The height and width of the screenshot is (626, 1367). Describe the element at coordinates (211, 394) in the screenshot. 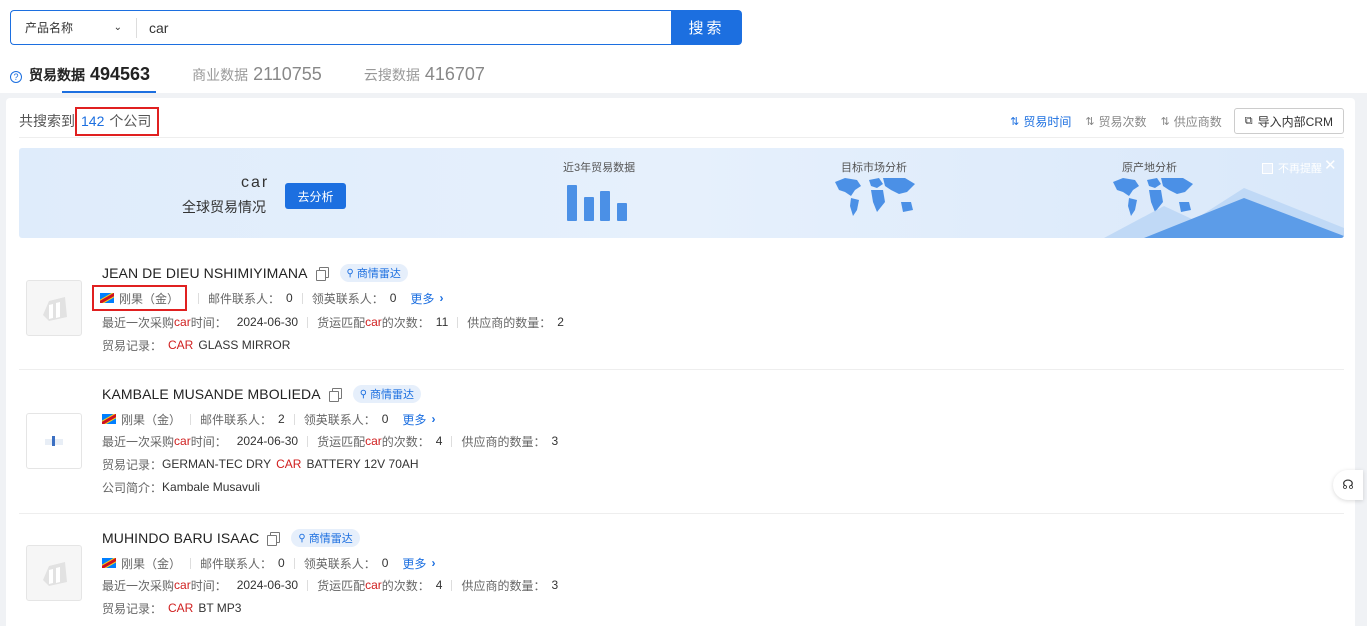

I see `company-name: KAMBALE MUSANDE MBOLIEDA` at that location.